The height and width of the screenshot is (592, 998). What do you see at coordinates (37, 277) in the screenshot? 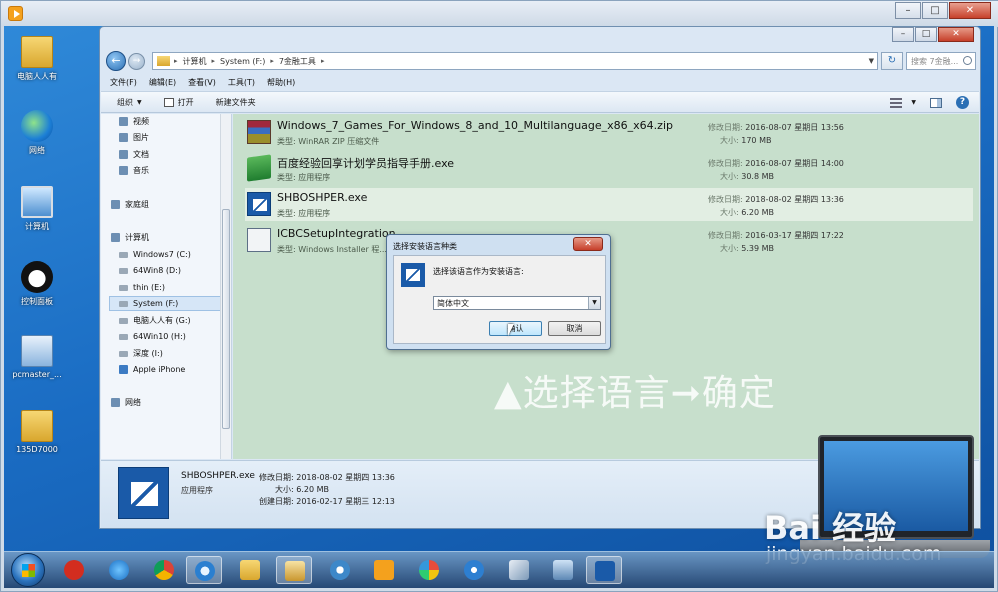
I see `control-panel-icon` at bounding box center [37, 277].